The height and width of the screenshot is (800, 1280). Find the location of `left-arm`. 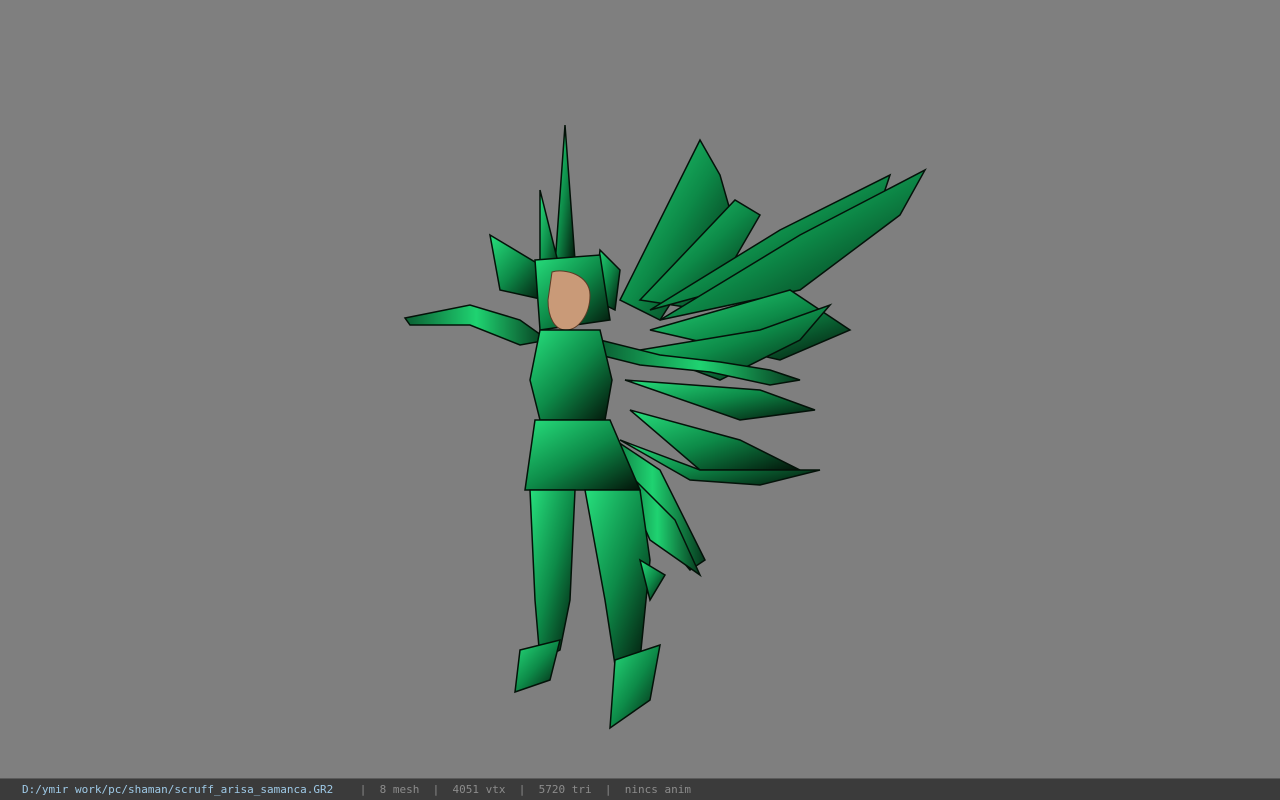

left-arm is located at coordinates (476, 325).